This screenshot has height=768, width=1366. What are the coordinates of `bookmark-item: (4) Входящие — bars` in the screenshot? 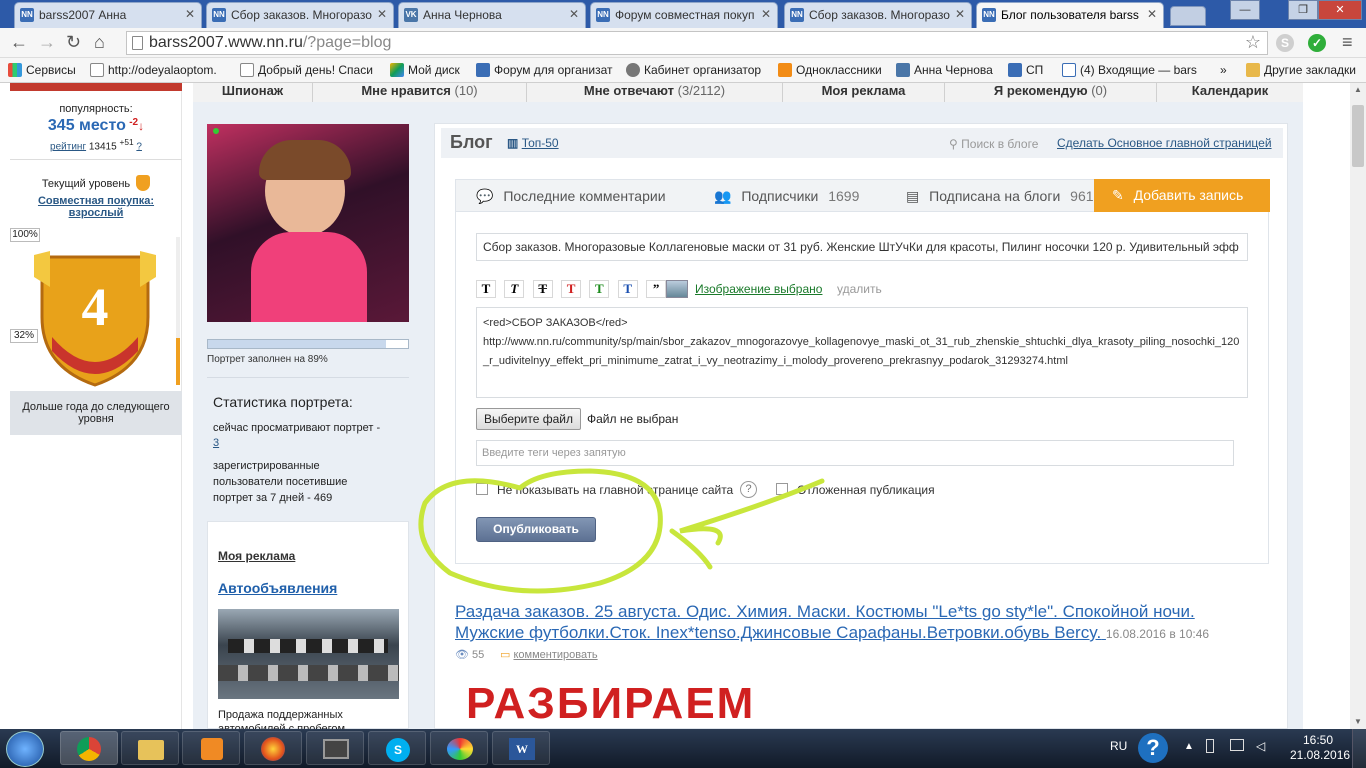 It's located at (1137, 70).